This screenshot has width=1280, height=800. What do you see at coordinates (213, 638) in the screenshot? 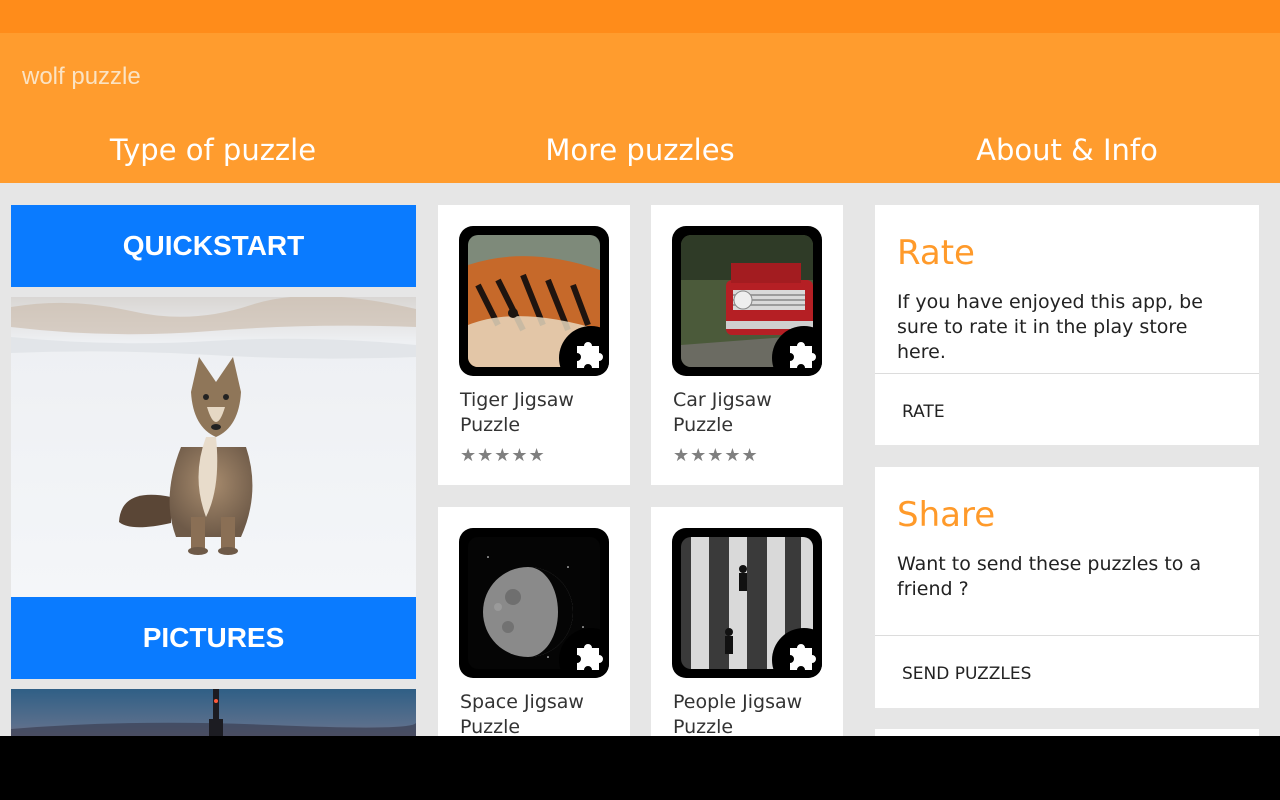
I see `pictures-button: PICTURES` at bounding box center [213, 638].